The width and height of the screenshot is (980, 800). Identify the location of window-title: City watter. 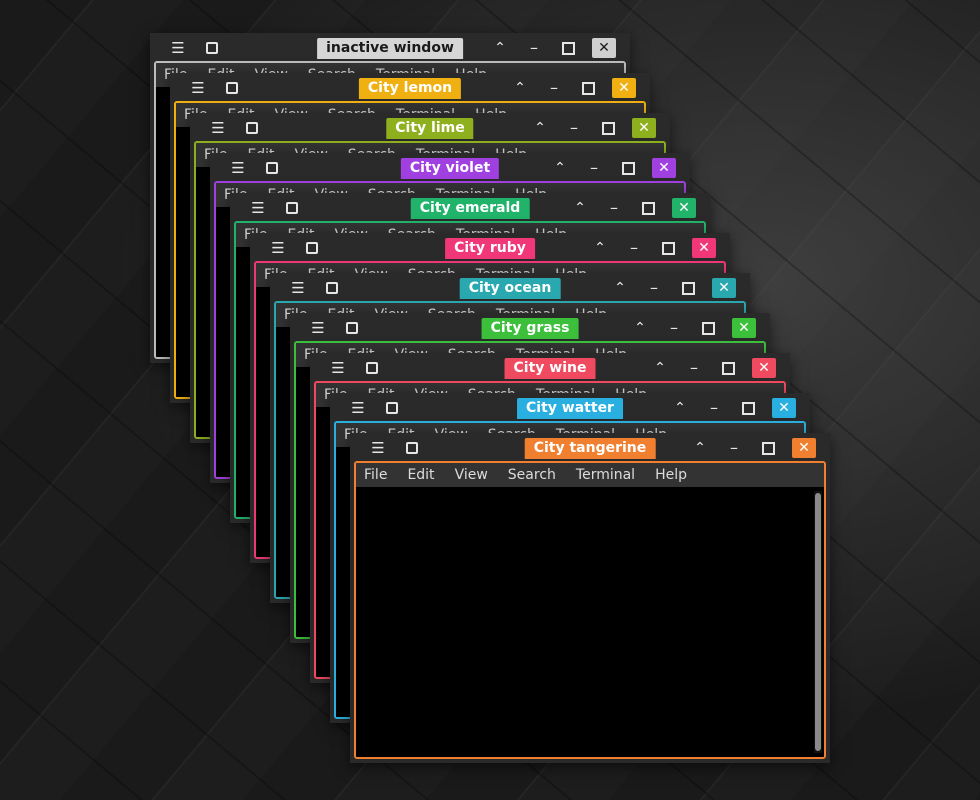
(570, 408).